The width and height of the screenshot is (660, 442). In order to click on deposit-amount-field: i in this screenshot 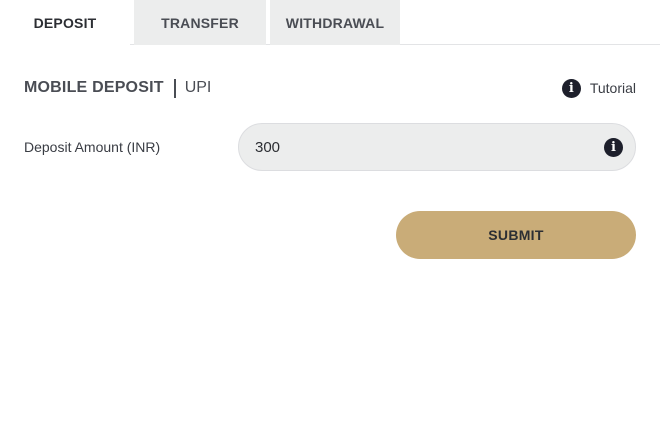, I will do `click(437, 147)`.